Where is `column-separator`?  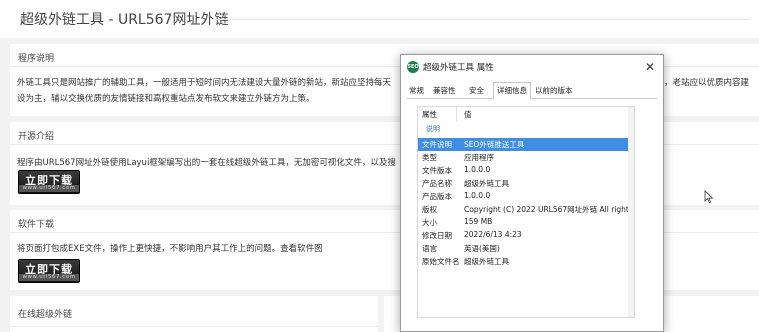 column-separator is located at coordinates (456, 114).